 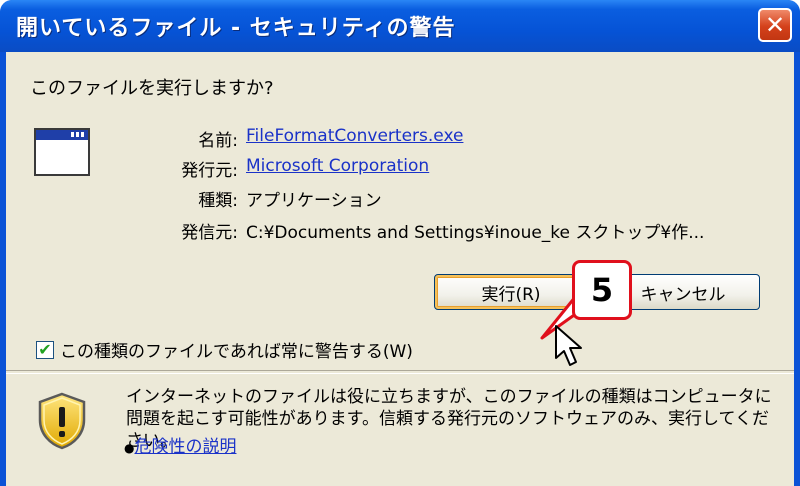 What do you see at coordinates (236, 352) in the screenshot?
I see `always-warn-label: この種類のファイルであれば常に警告する(W)` at bounding box center [236, 352].